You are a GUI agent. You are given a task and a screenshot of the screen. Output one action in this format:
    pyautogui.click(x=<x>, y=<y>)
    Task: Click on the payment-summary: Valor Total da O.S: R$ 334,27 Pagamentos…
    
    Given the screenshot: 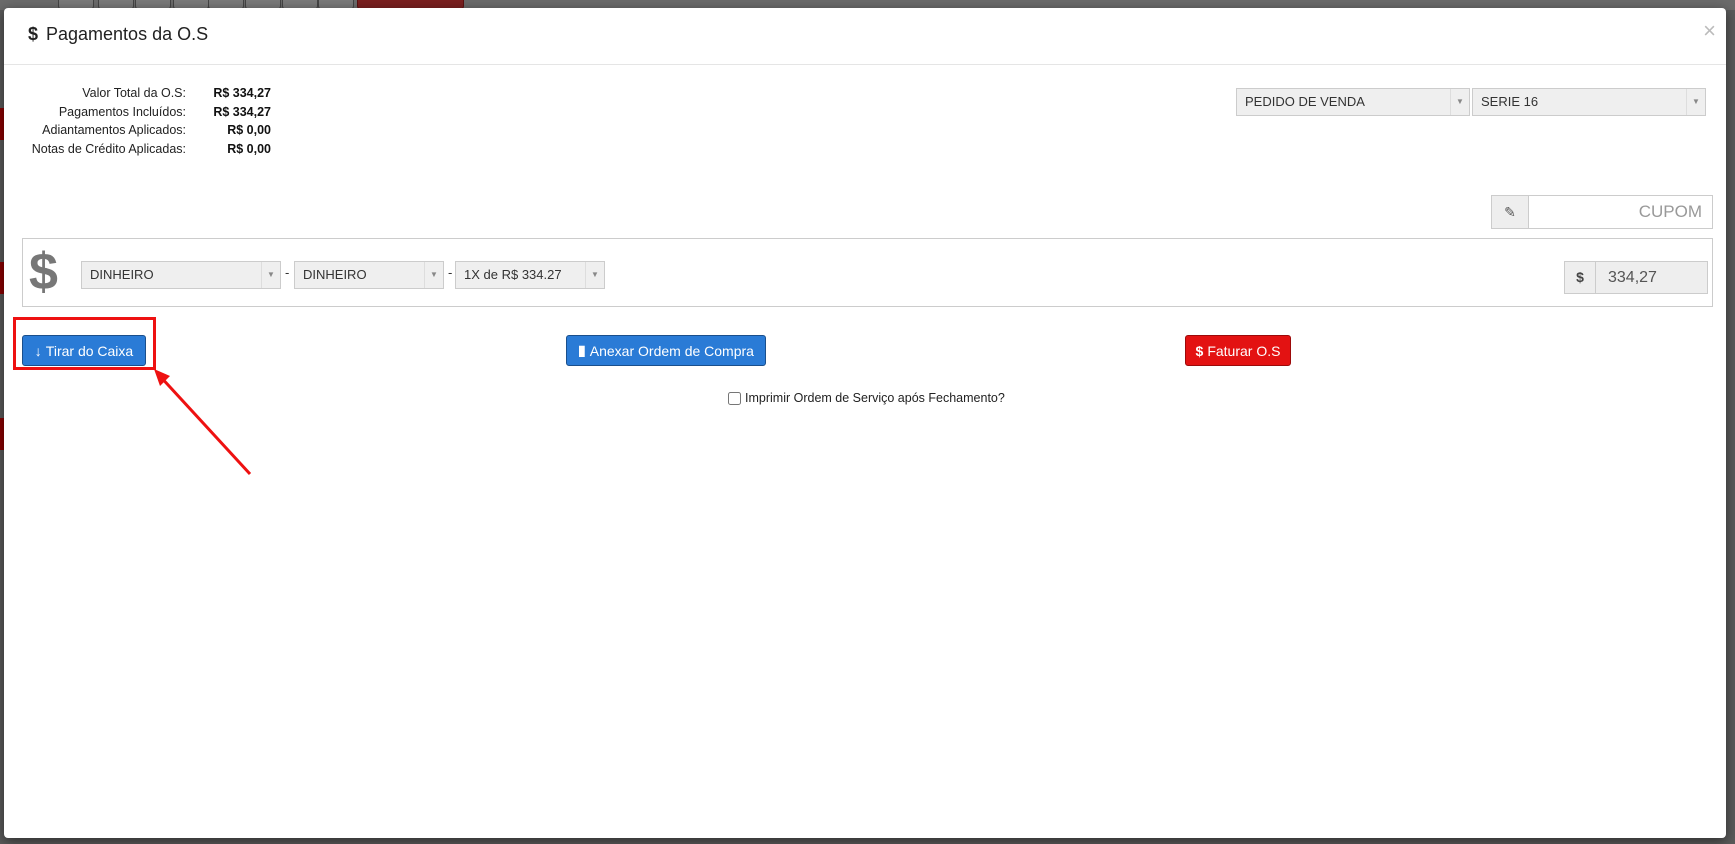 What is the action you would take?
    pyautogui.click(x=144, y=121)
    